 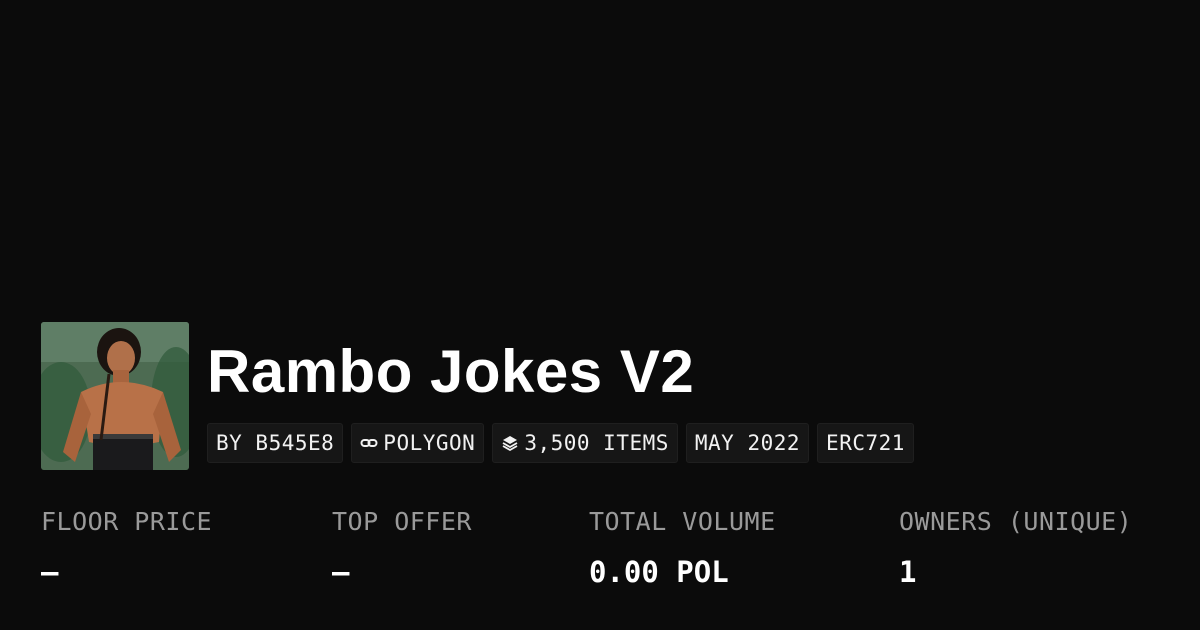 I want to click on stat-label: TOP OFFER, so click(x=402, y=521).